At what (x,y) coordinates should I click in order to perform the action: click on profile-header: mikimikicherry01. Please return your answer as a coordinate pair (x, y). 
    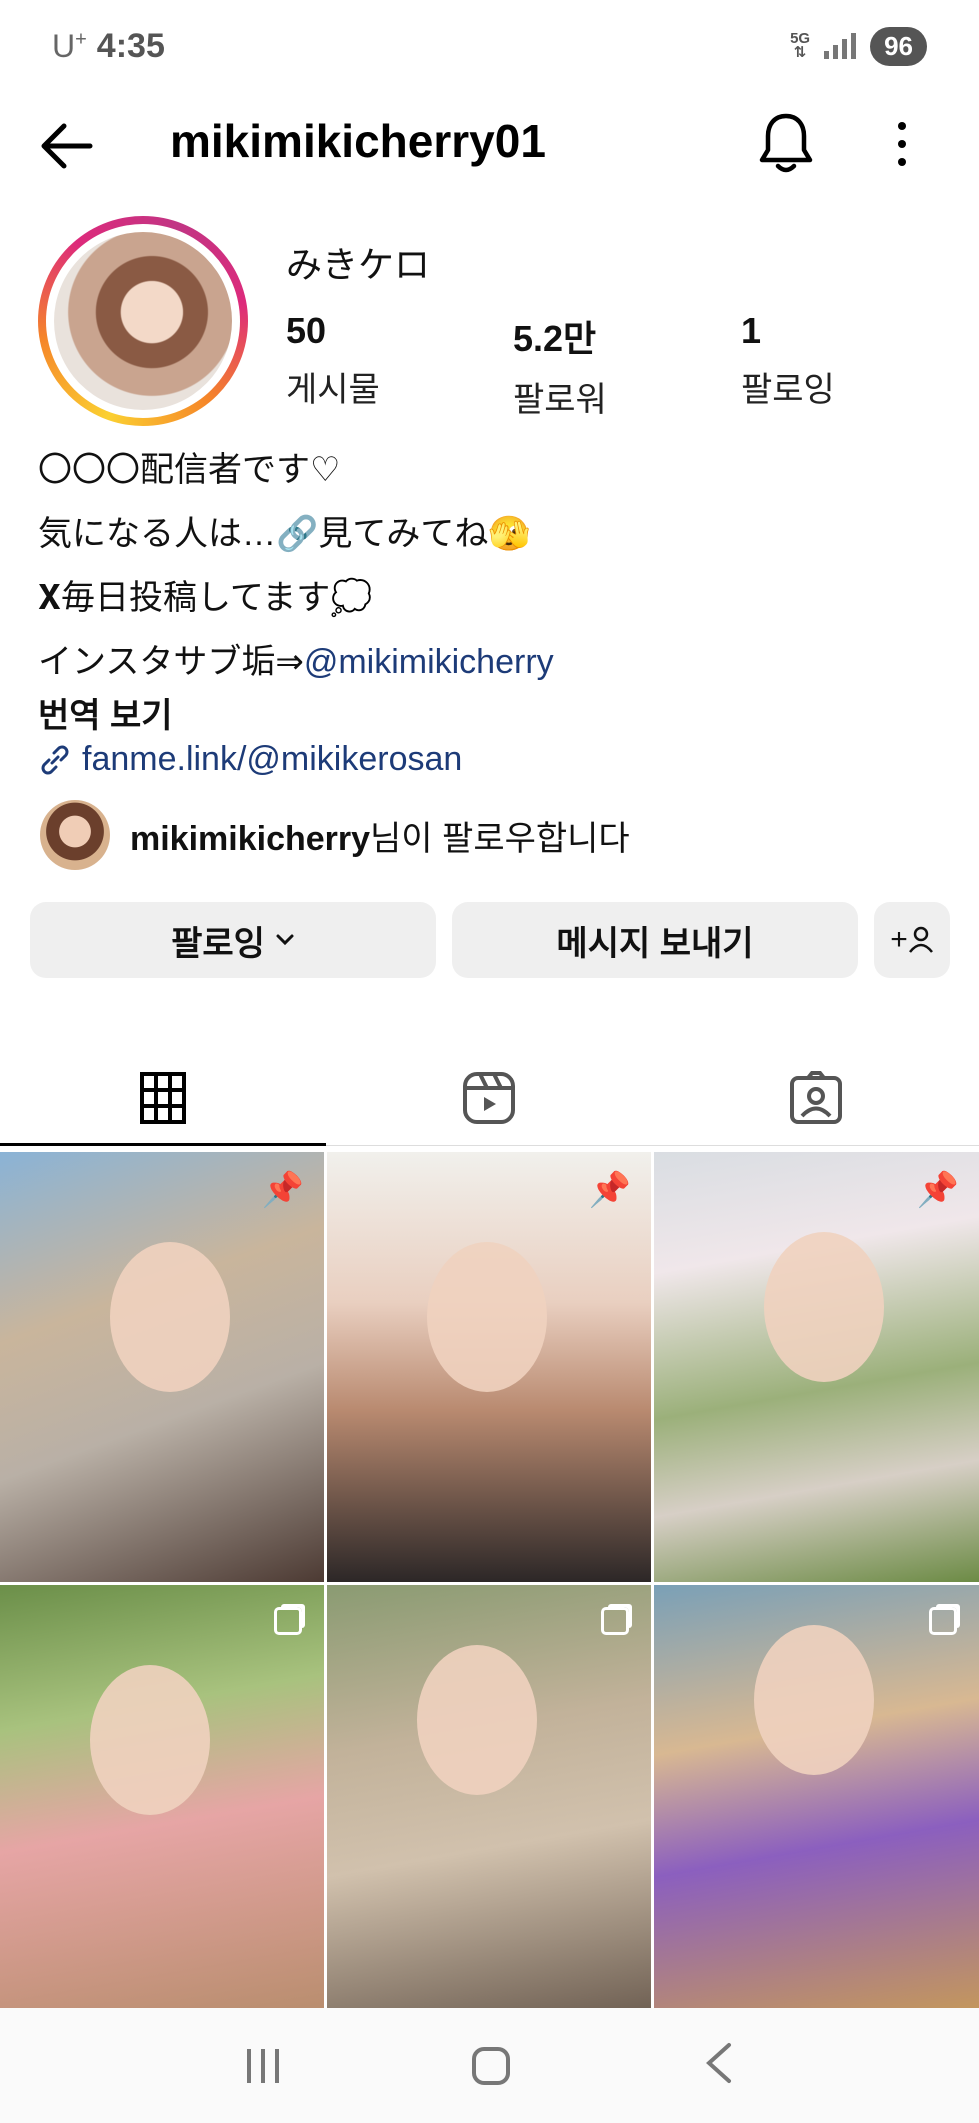
    Looking at the image, I should click on (489, 145).